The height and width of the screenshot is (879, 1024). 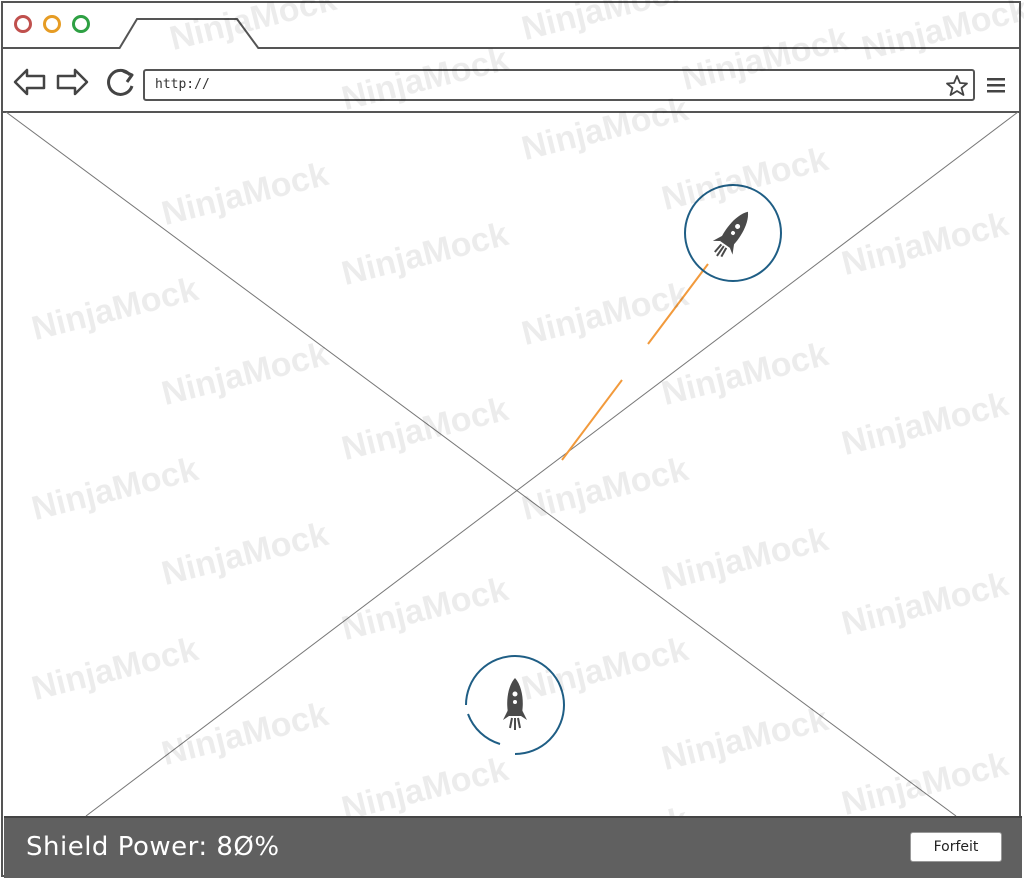 I want to click on close-window-dot, so click(x=23, y=24).